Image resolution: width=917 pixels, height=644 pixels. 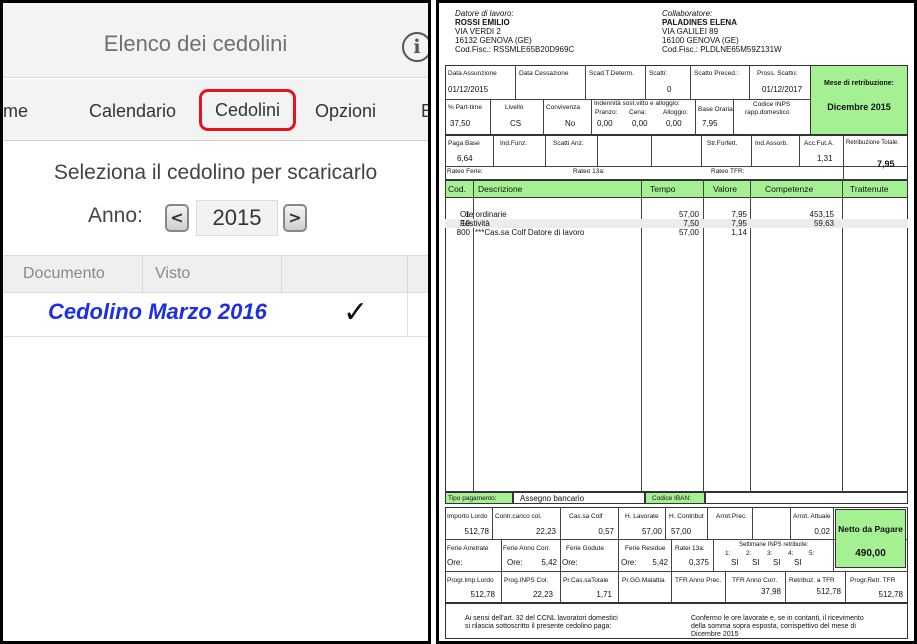 What do you see at coordinates (821, 214) in the screenshot?
I see `row-competenze: 453,15` at bounding box center [821, 214].